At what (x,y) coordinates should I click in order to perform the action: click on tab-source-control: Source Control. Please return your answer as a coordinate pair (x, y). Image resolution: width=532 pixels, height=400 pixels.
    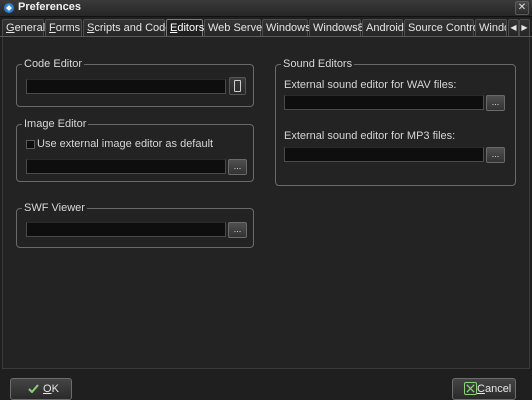
    Looking at the image, I should click on (442, 27).